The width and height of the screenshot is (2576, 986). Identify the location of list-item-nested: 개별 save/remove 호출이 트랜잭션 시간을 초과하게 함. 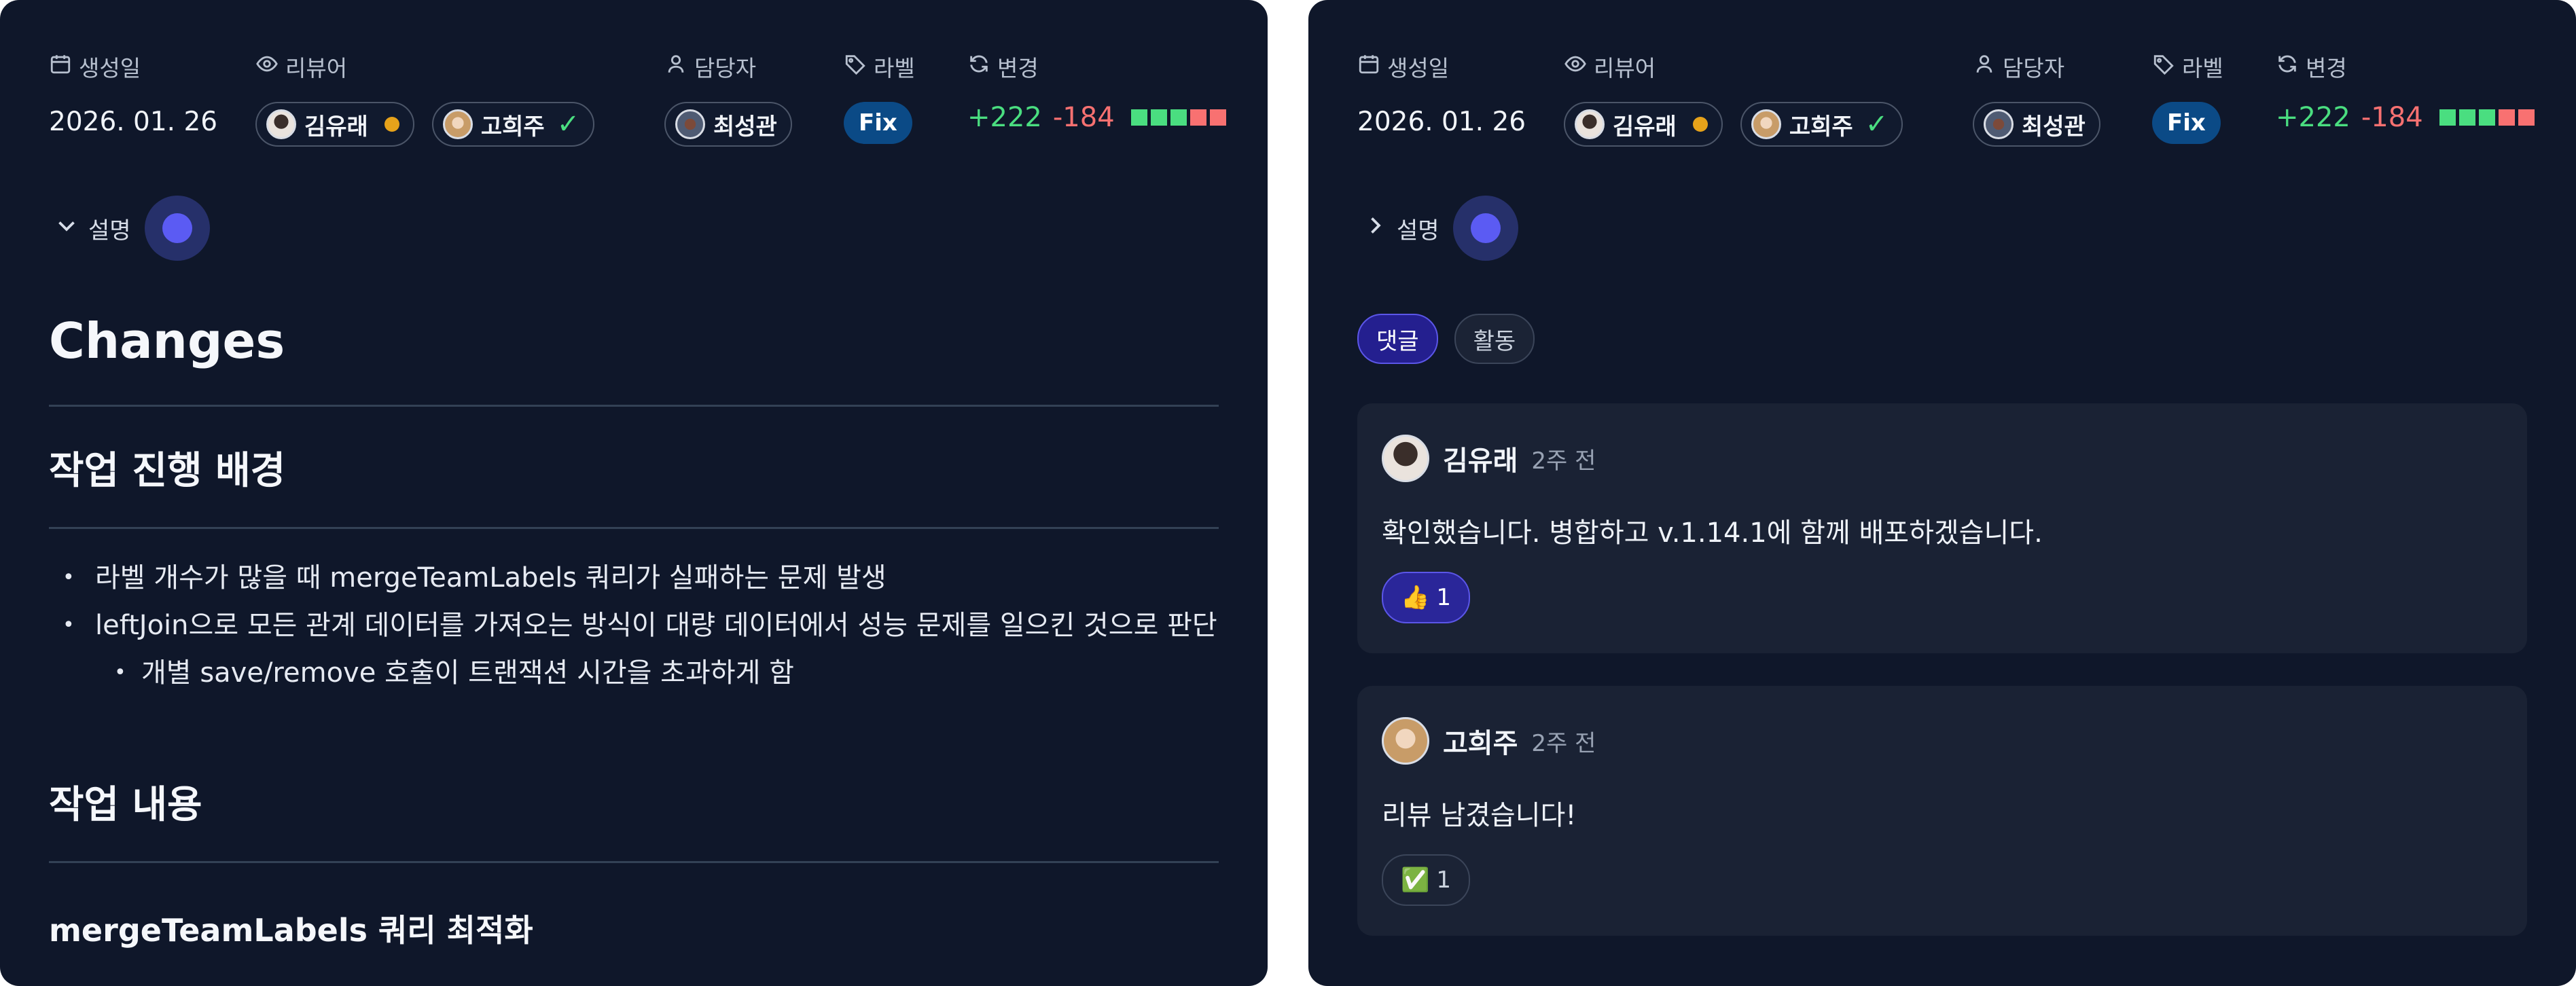
(634, 673).